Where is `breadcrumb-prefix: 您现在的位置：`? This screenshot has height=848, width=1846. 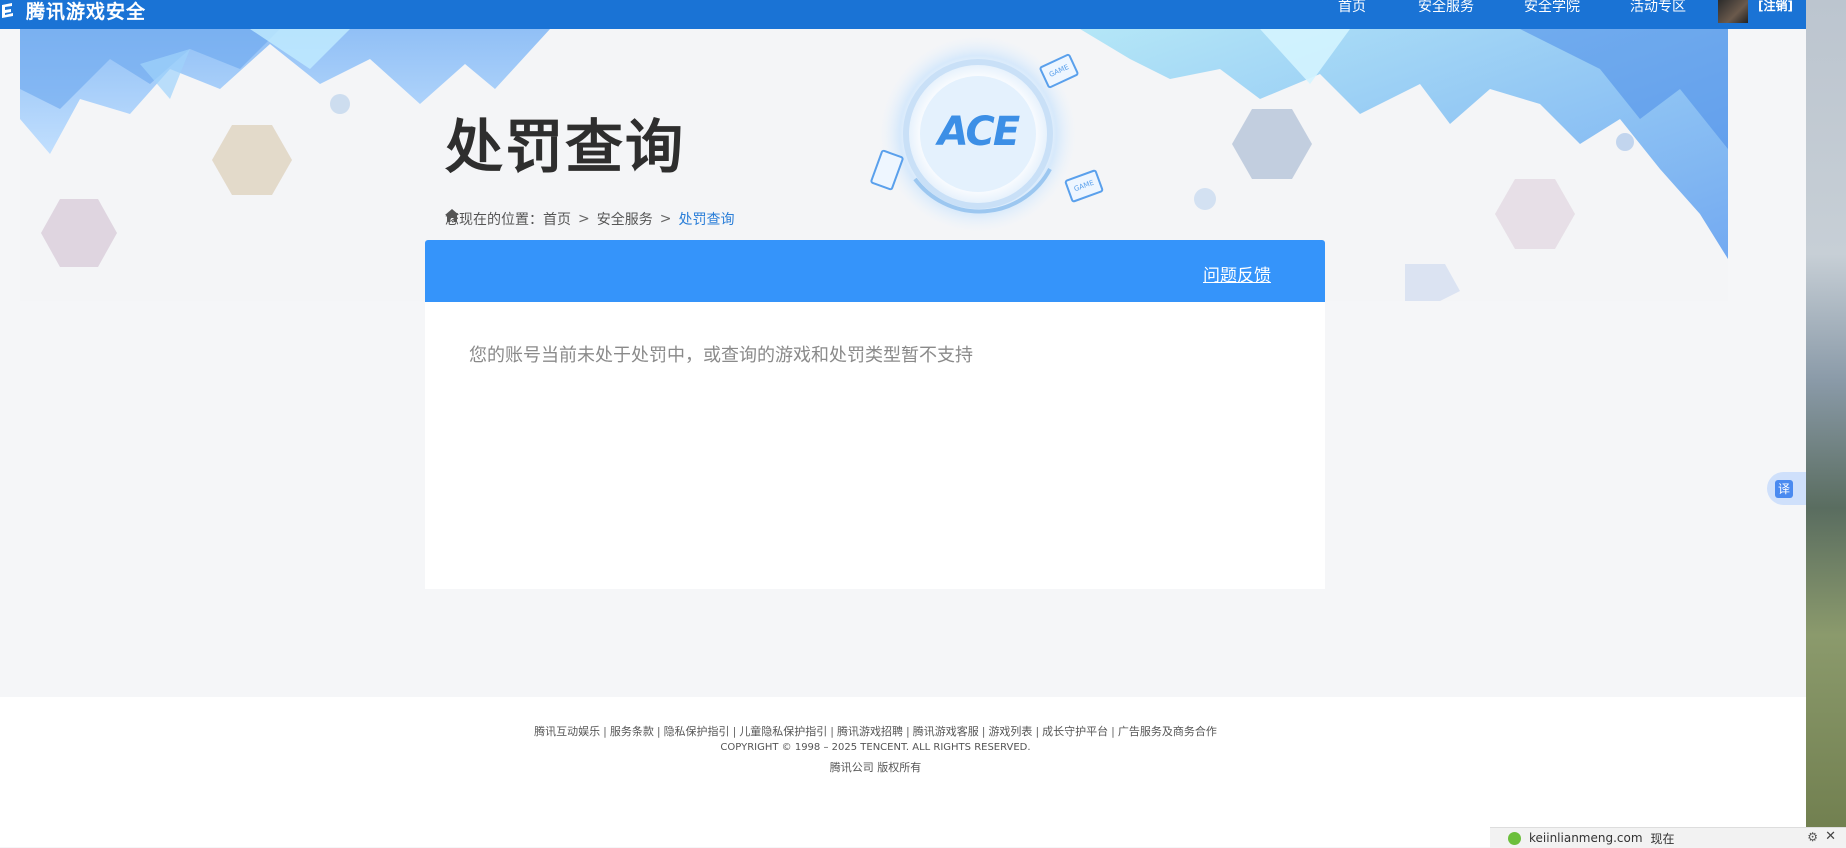
breadcrumb-prefix: 您现在的位置： is located at coordinates (494, 220).